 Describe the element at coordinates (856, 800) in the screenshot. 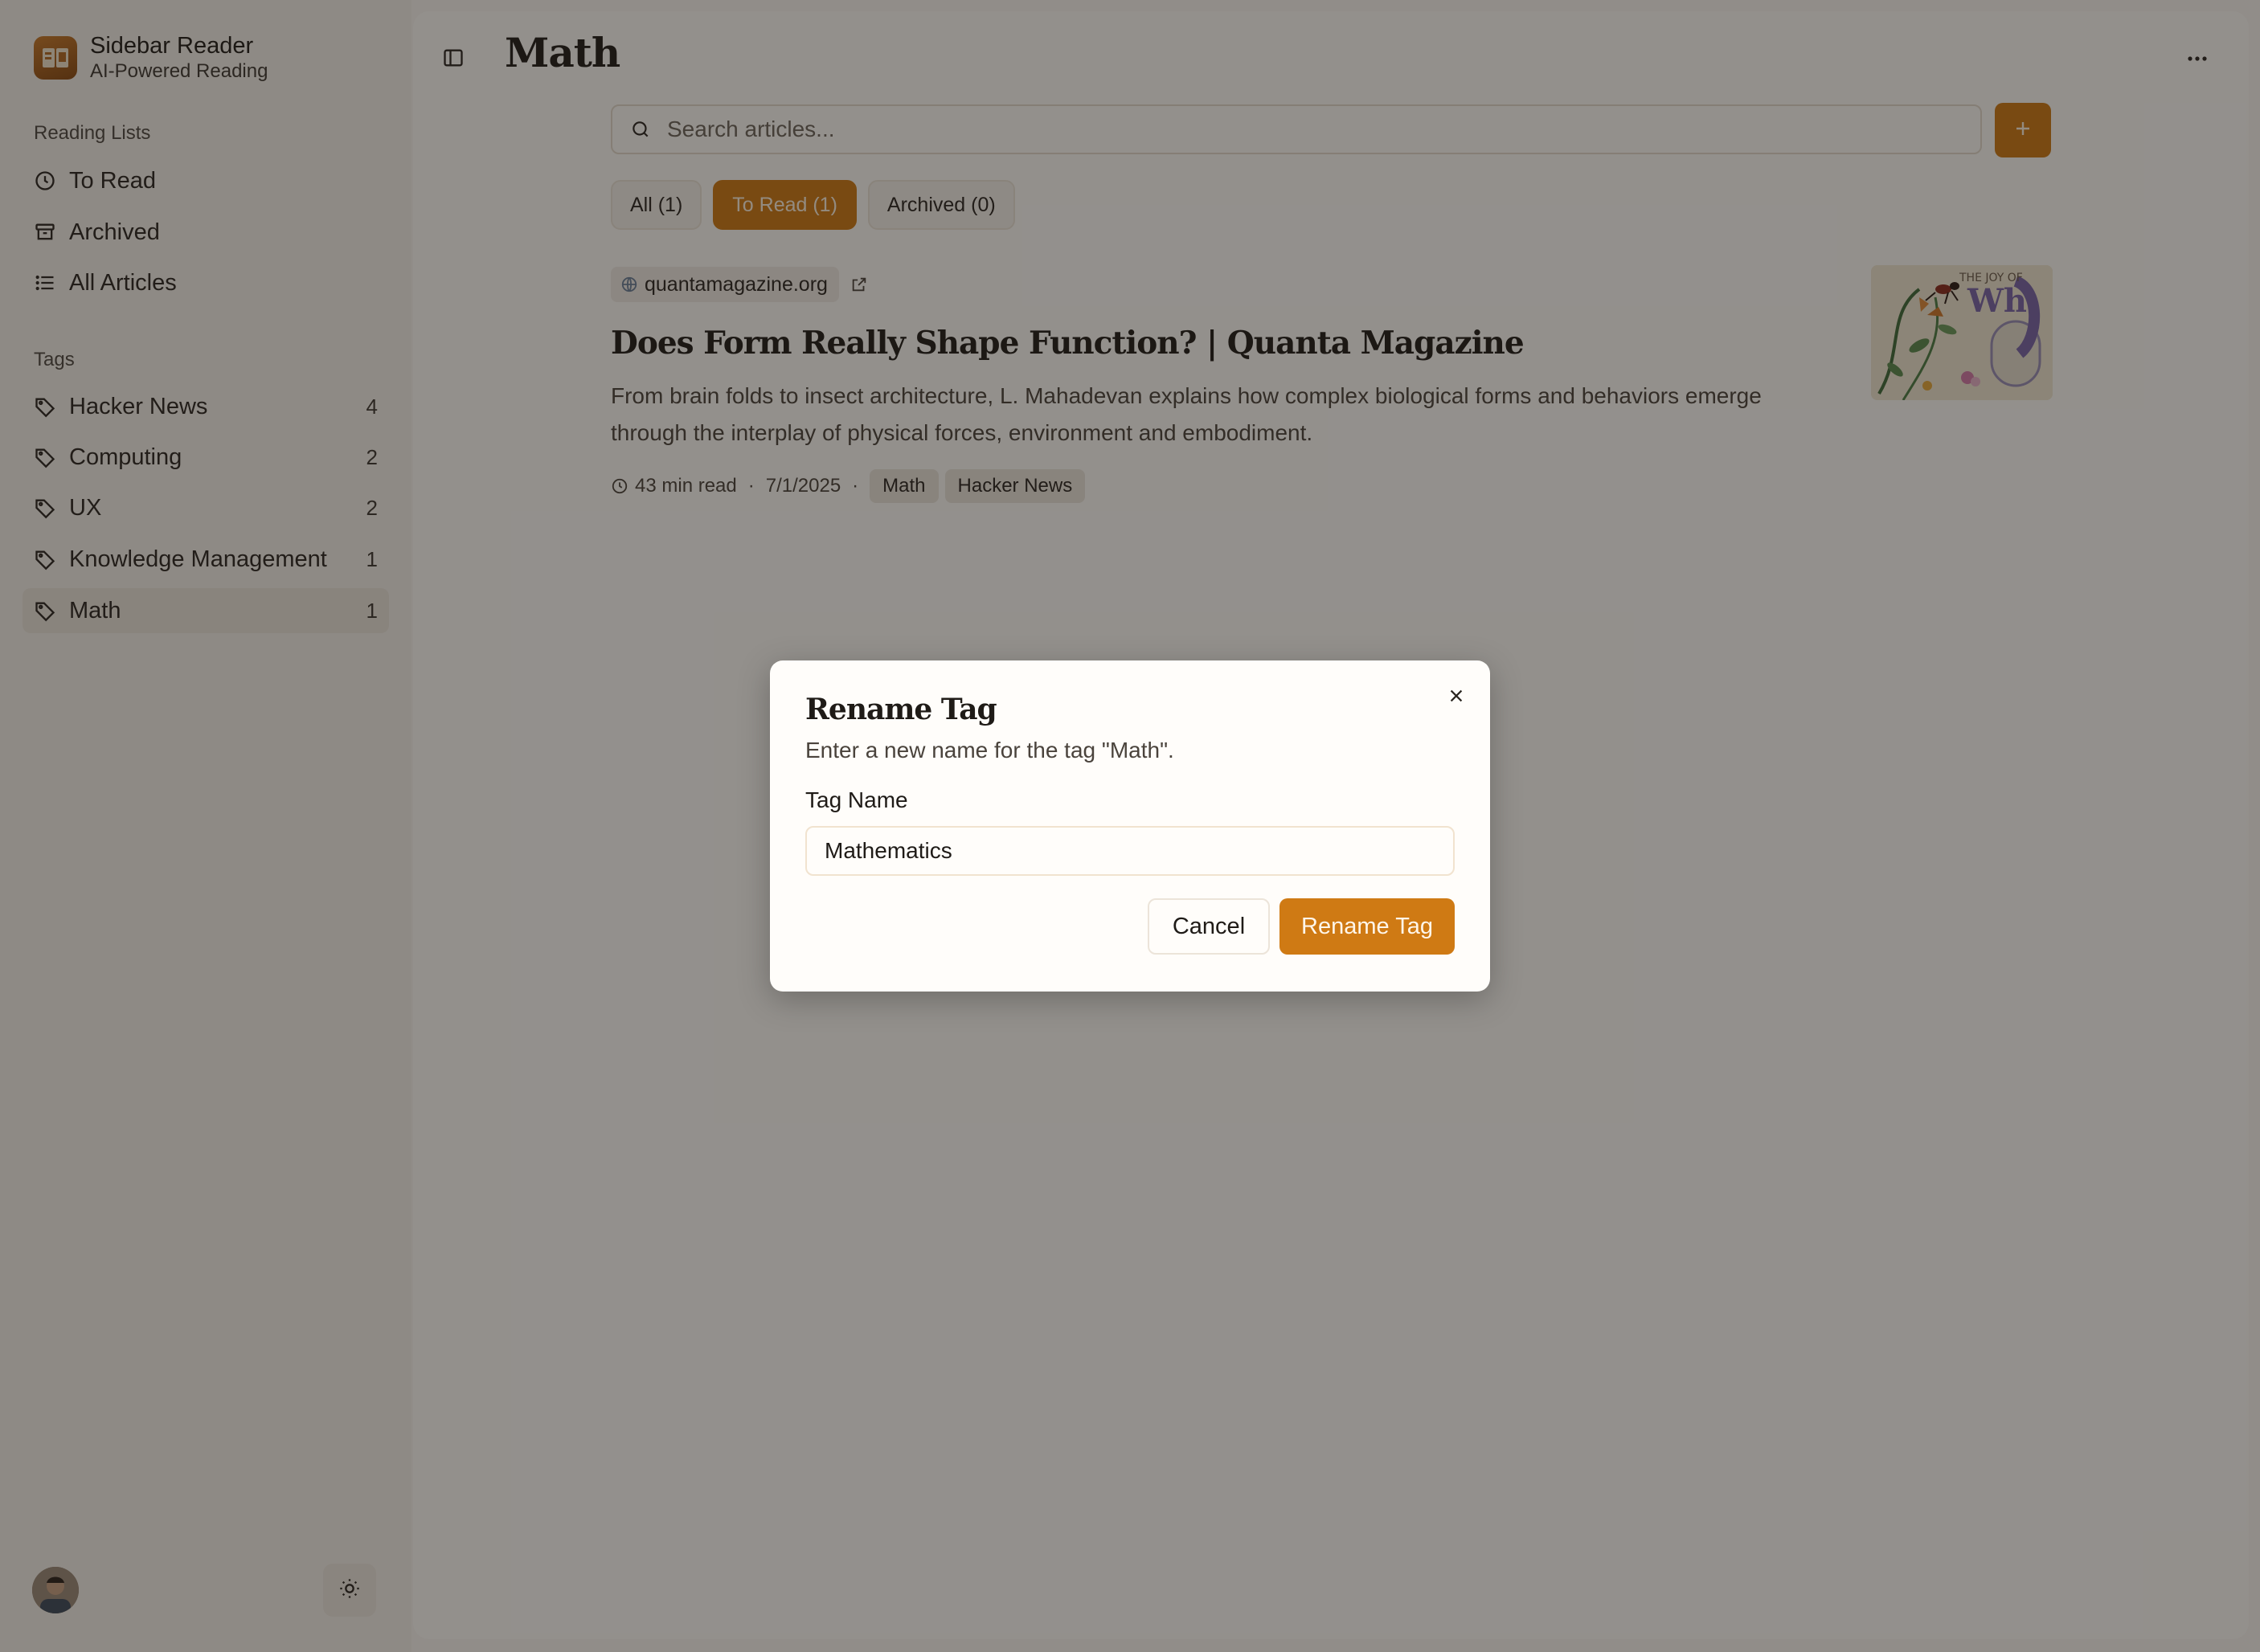

I see `tag-name-label: Tag Name` at that location.